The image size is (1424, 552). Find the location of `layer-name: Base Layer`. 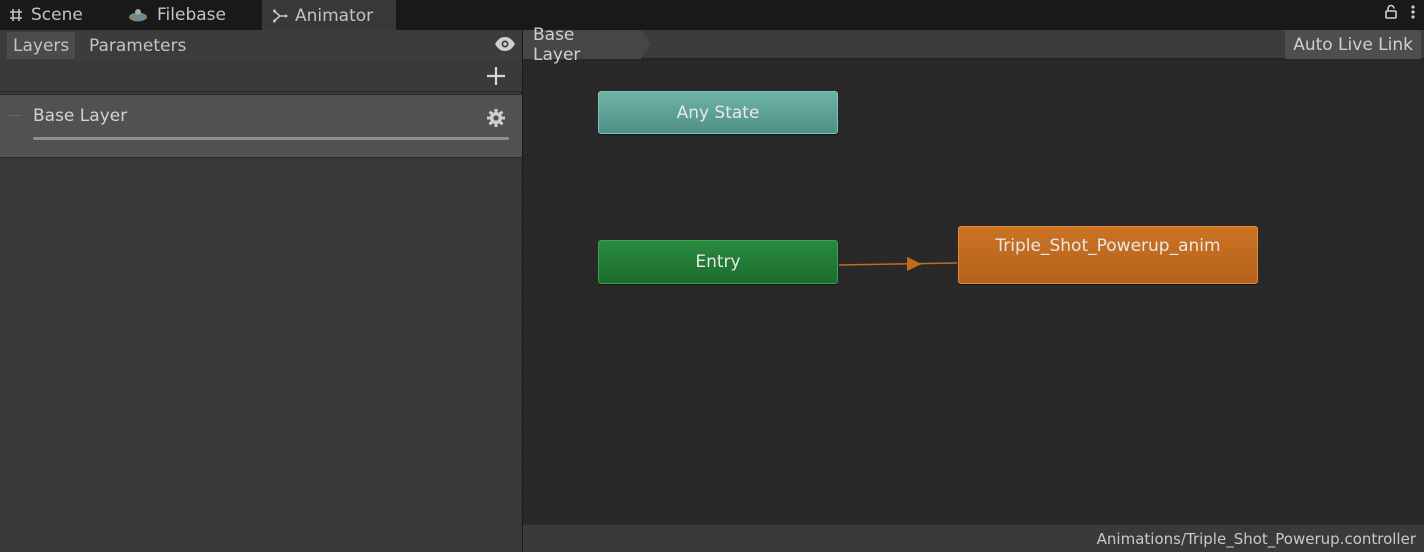

layer-name: Base Layer is located at coordinates (80, 116).